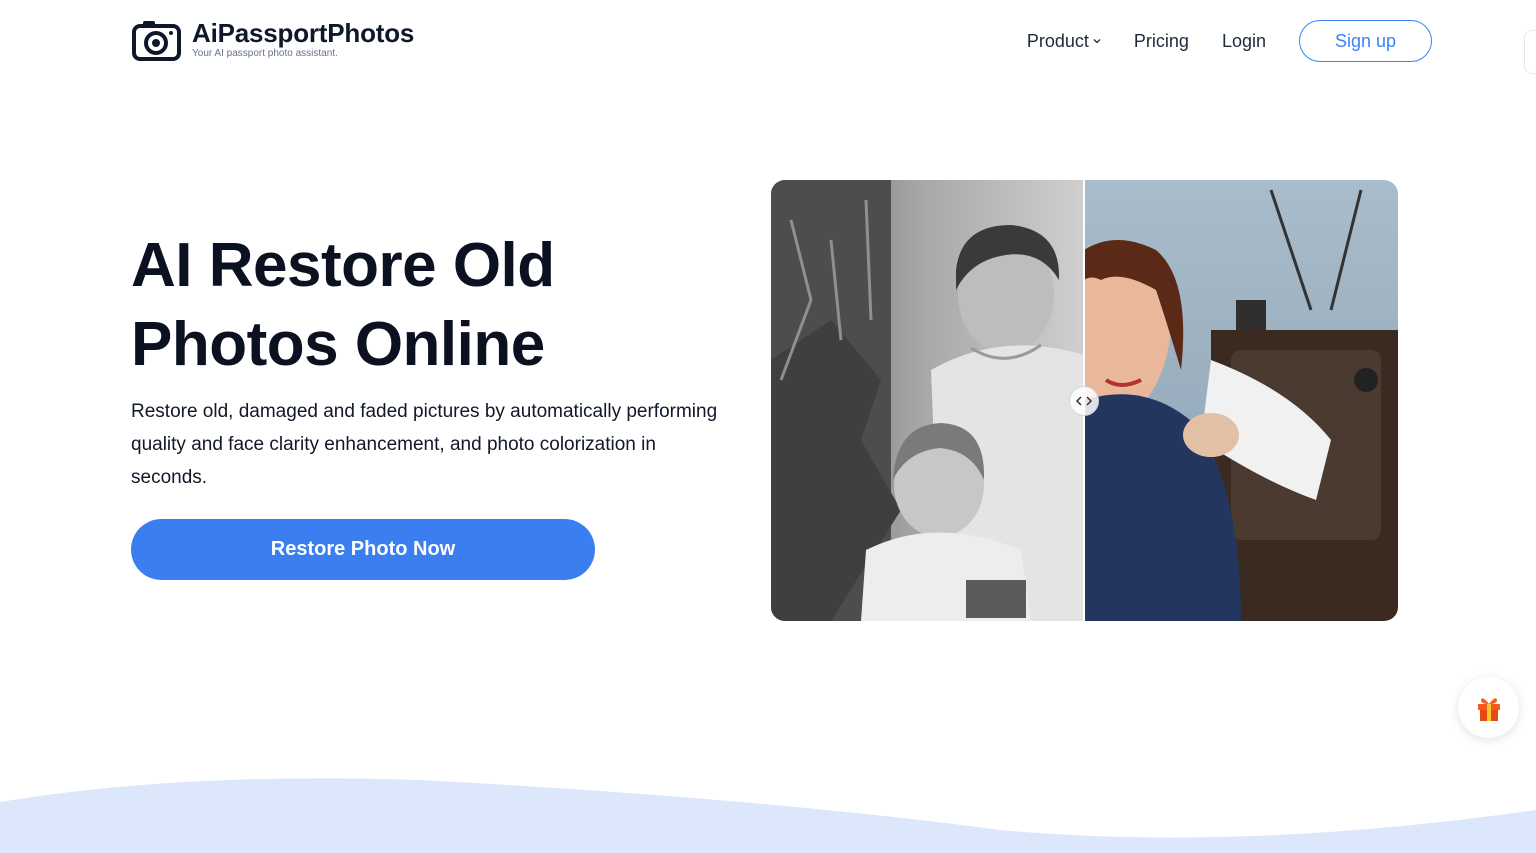  What do you see at coordinates (1244, 41) in the screenshot?
I see `nav-login: Login` at bounding box center [1244, 41].